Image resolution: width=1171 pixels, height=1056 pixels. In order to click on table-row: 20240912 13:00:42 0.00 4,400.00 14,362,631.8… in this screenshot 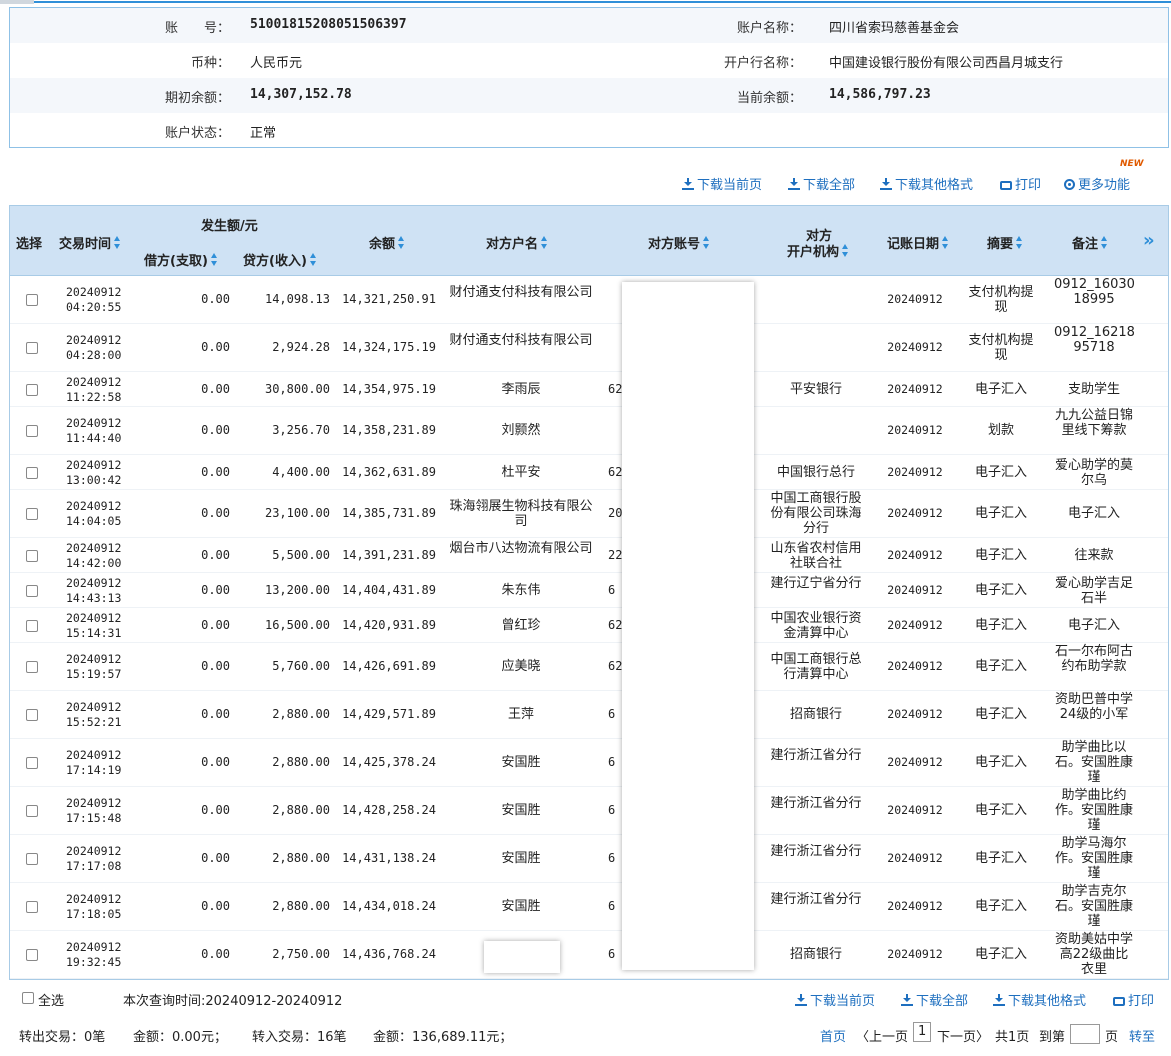, I will do `click(589, 472)`.